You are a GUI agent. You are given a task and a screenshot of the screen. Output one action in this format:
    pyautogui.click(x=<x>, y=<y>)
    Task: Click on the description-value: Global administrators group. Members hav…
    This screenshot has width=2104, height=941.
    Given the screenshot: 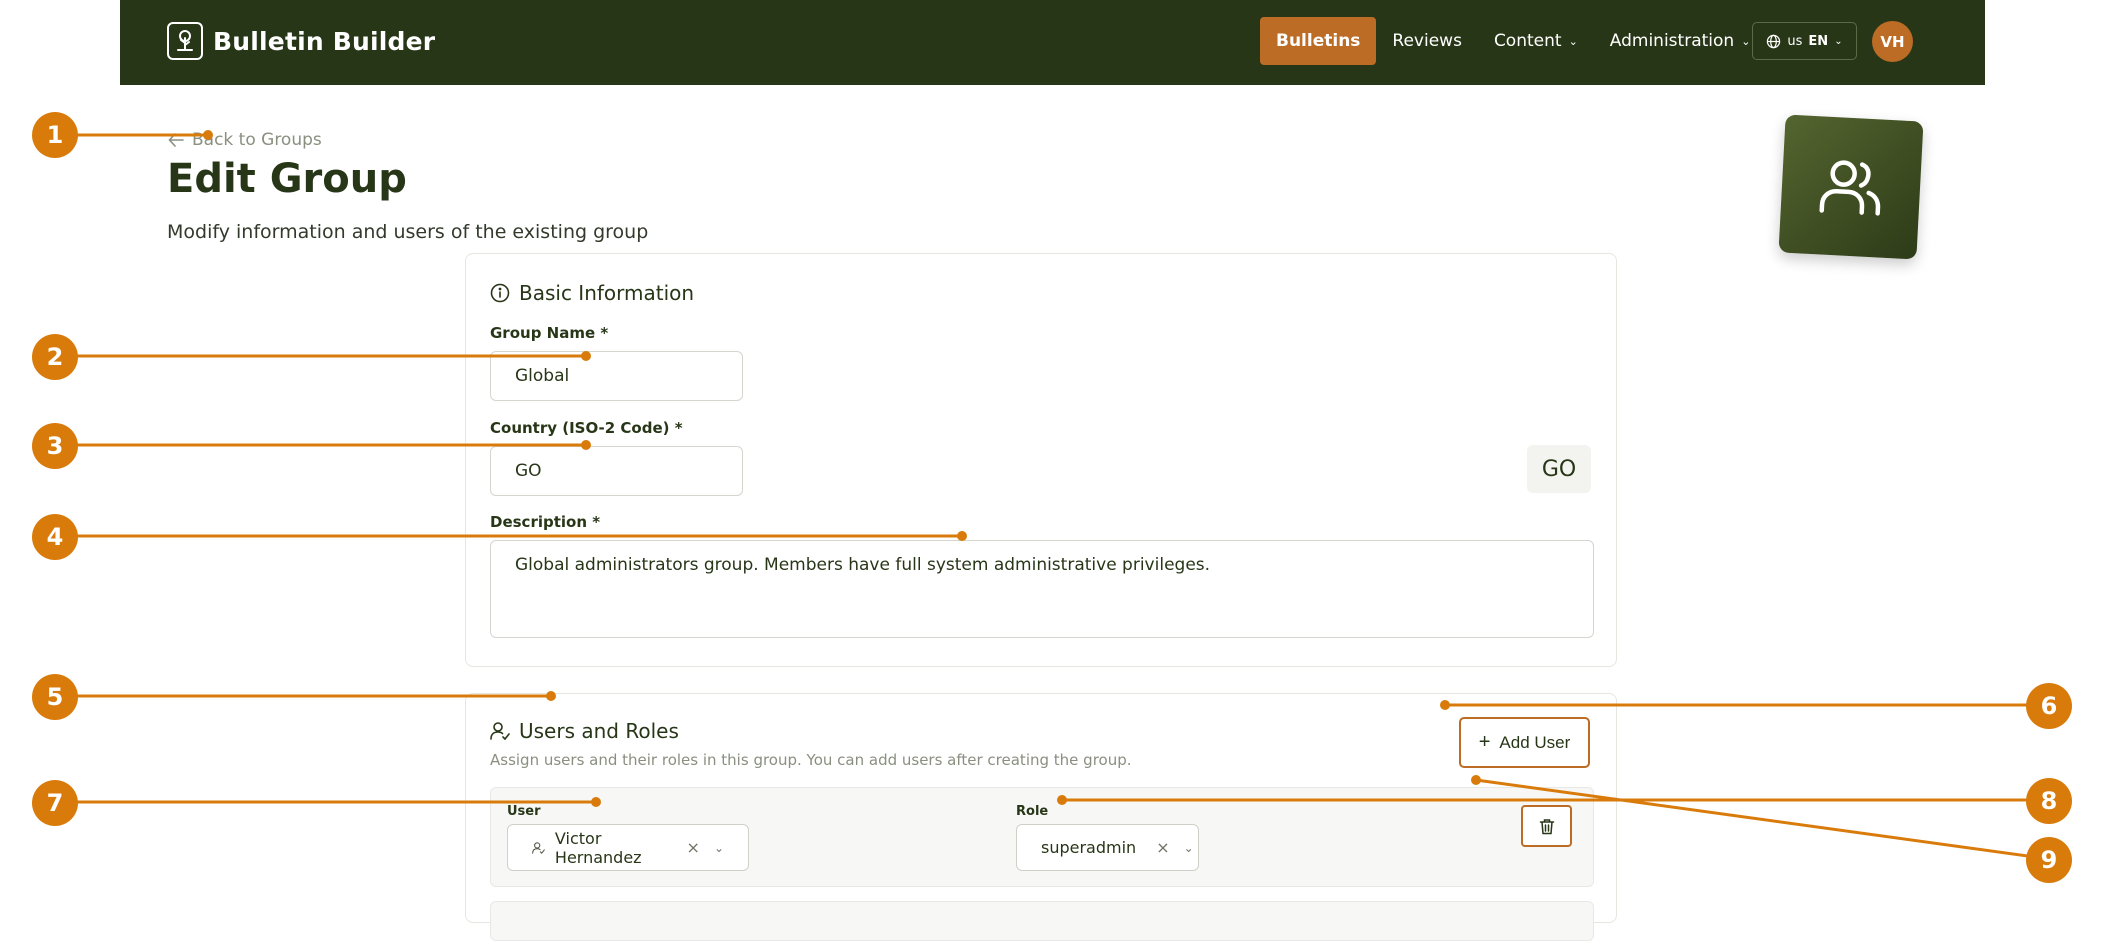 What is the action you would take?
    pyautogui.click(x=863, y=565)
    